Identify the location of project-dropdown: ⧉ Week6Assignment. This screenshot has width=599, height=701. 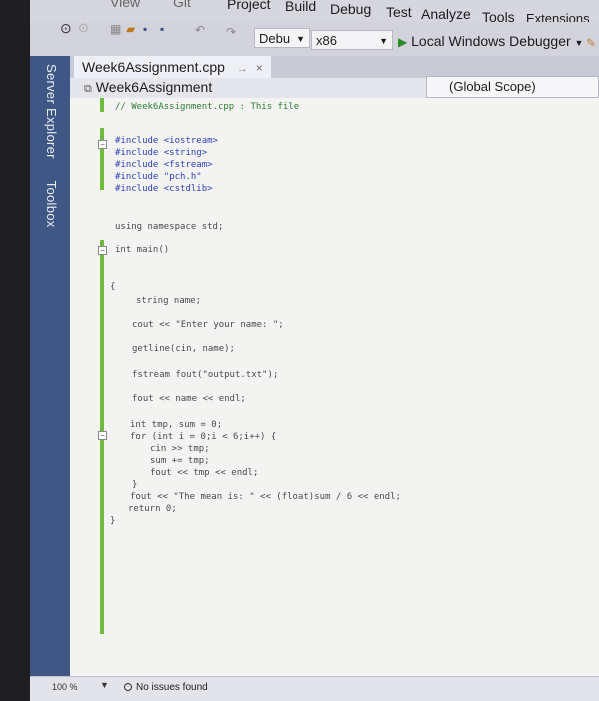
(148, 87).